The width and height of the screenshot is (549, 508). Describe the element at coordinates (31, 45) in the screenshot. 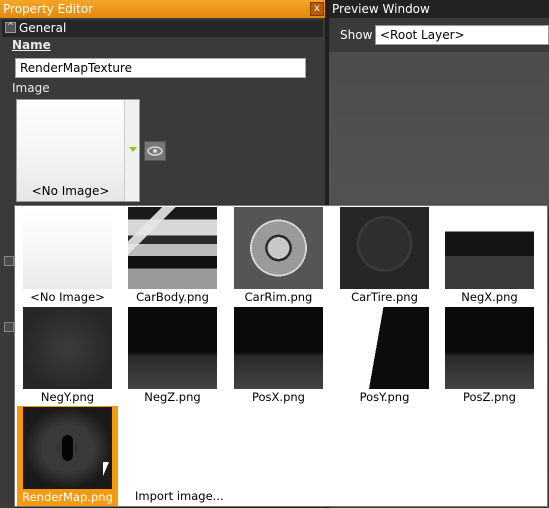

I see `name-label: Name` at that location.